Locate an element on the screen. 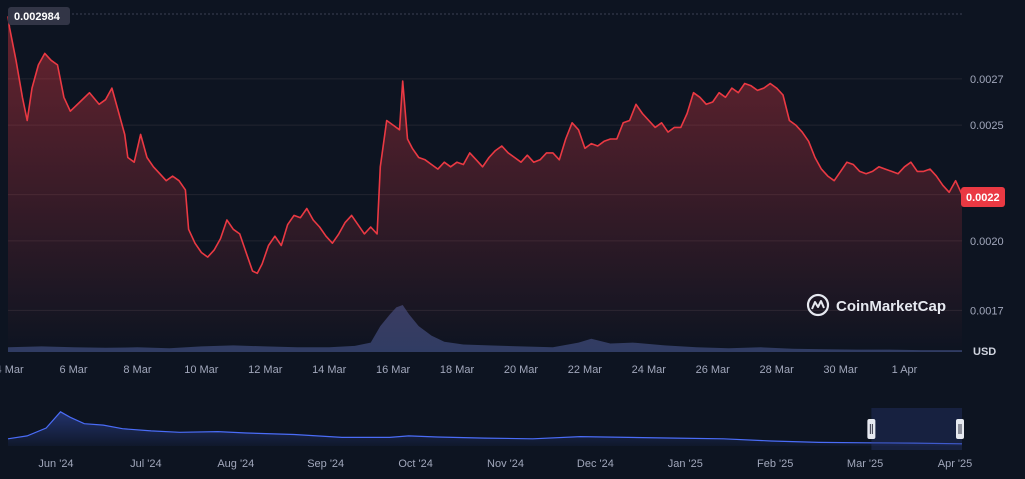  x-tick-label: 1 Apr is located at coordinates (905, 370).